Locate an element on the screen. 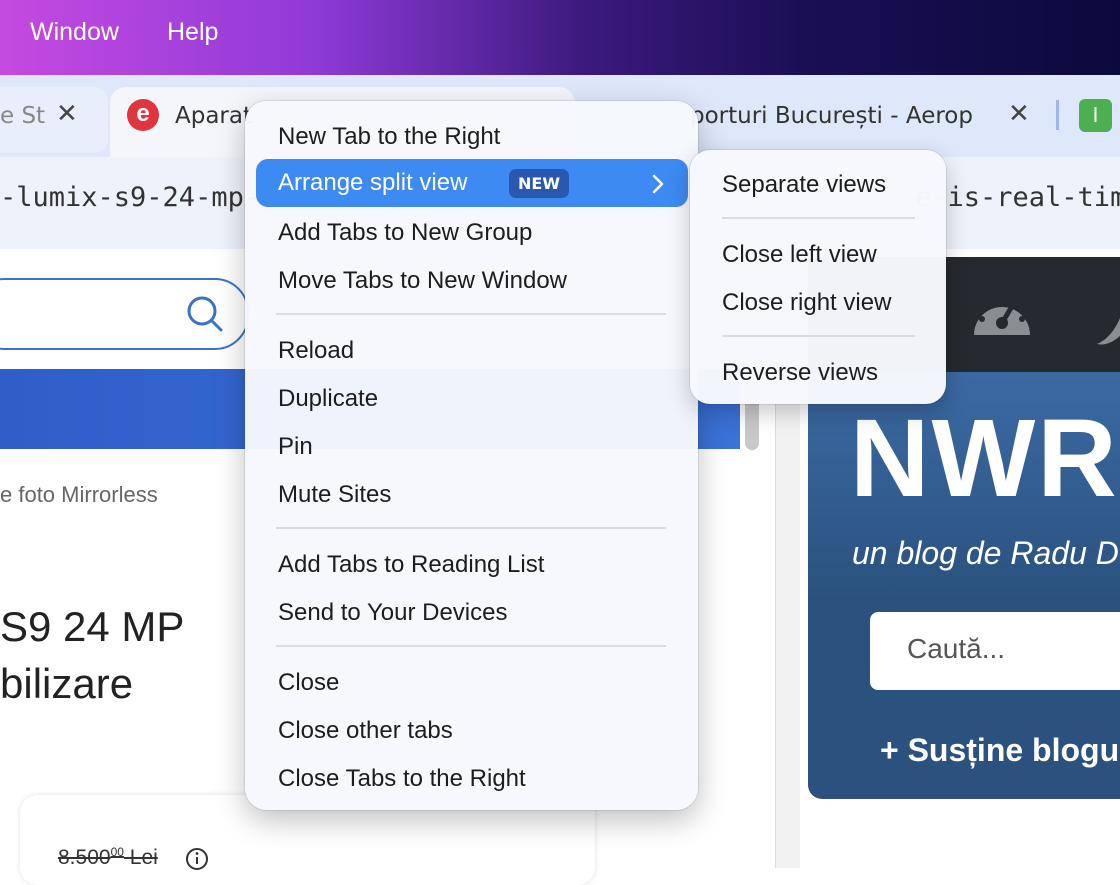  tab-title-3: porturi București - Aerop is located at coordinates (831, 116).